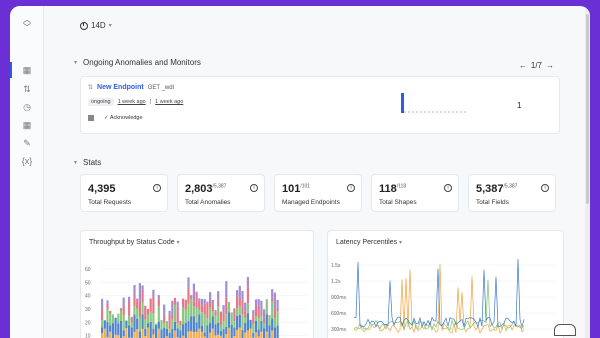 The image size is (600, 338). Describe the element at coordinates (415, 193) in the screenshot. I see `stat-card-total-shapes: 118/118 Total Shapes i` at that location.